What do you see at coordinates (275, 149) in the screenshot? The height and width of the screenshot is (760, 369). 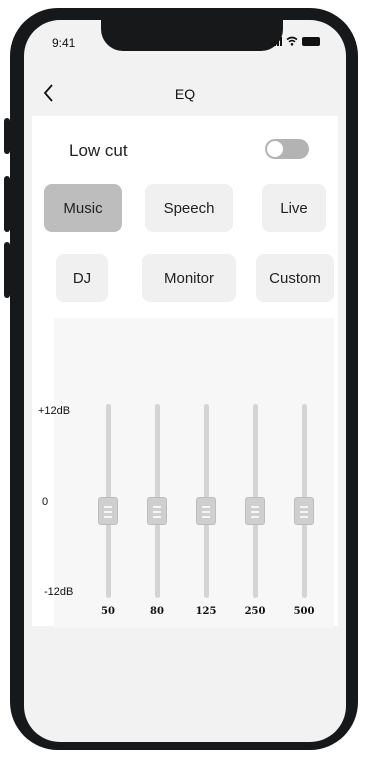 I see `toggle-knob` at bounding box center [275, 149].